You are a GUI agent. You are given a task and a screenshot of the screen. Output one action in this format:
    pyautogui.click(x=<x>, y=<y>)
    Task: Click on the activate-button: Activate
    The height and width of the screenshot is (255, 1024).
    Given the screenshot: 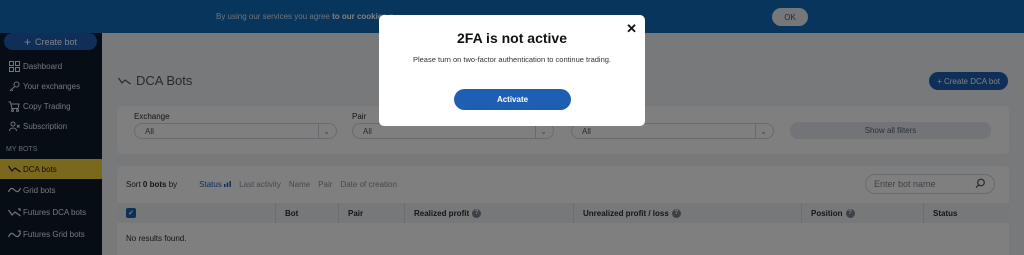 What is the action you would take?
    pyautogui.click(x=512, y=99)
    